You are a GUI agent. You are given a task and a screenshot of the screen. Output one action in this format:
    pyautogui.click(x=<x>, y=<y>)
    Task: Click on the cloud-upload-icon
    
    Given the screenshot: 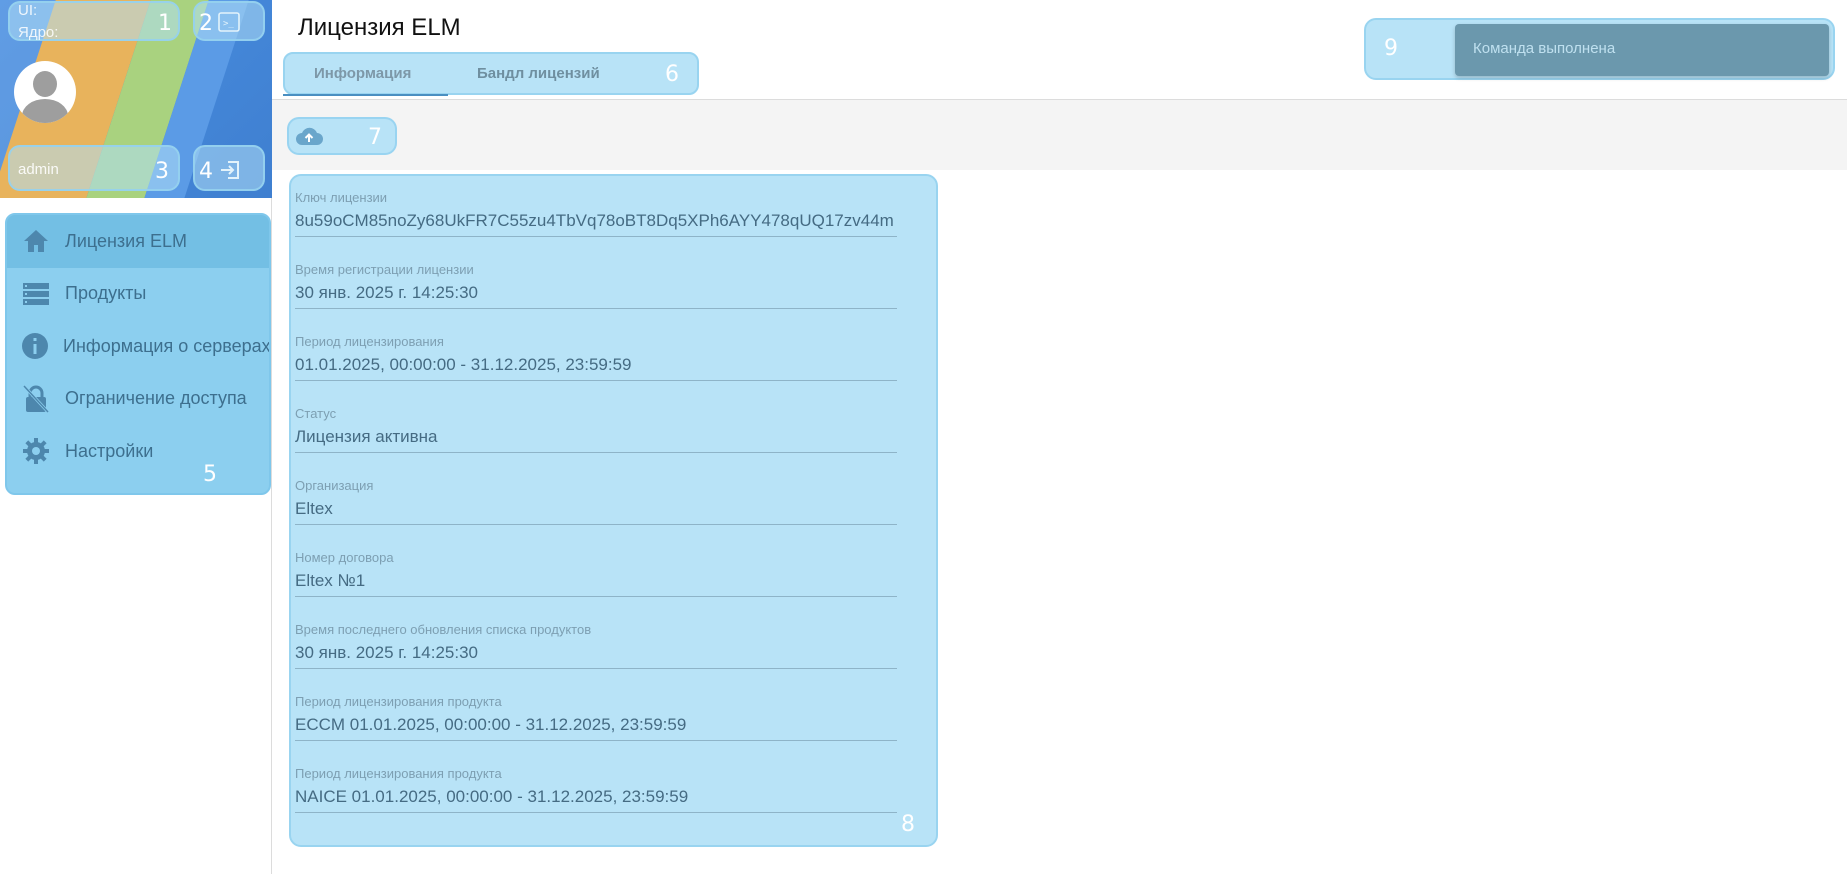 What is the action you would take?
    pyautogui.click(x=309, y=138)
    